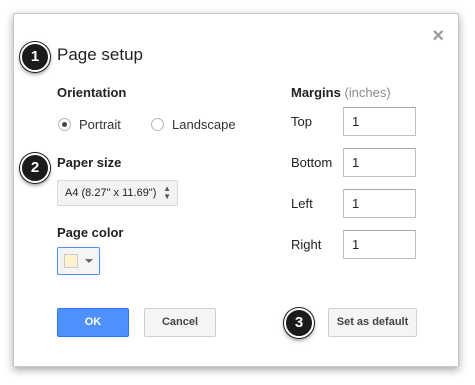 This screenshot has width=475, height=385. Describe the element at coordinates (438, 36) in the screenshot. I see `close-icon: ×` at that location.